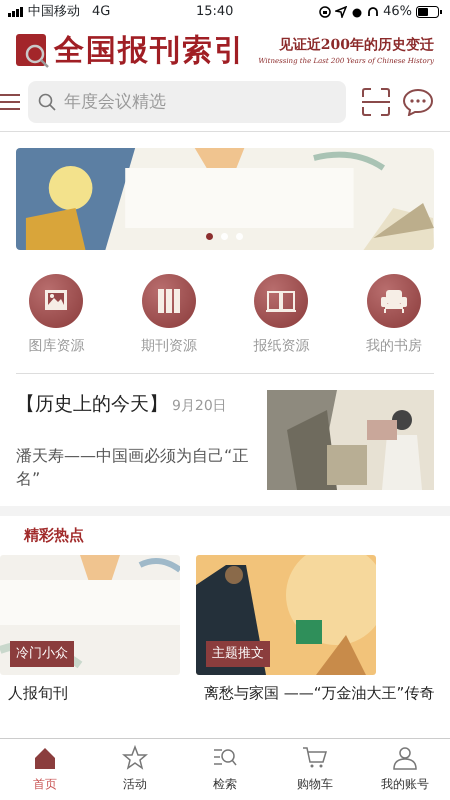  What do you see at coordinates (42, 653) in the screenshot?
I see `tag-label: 冷门小众` at bounding box center [42, 653].